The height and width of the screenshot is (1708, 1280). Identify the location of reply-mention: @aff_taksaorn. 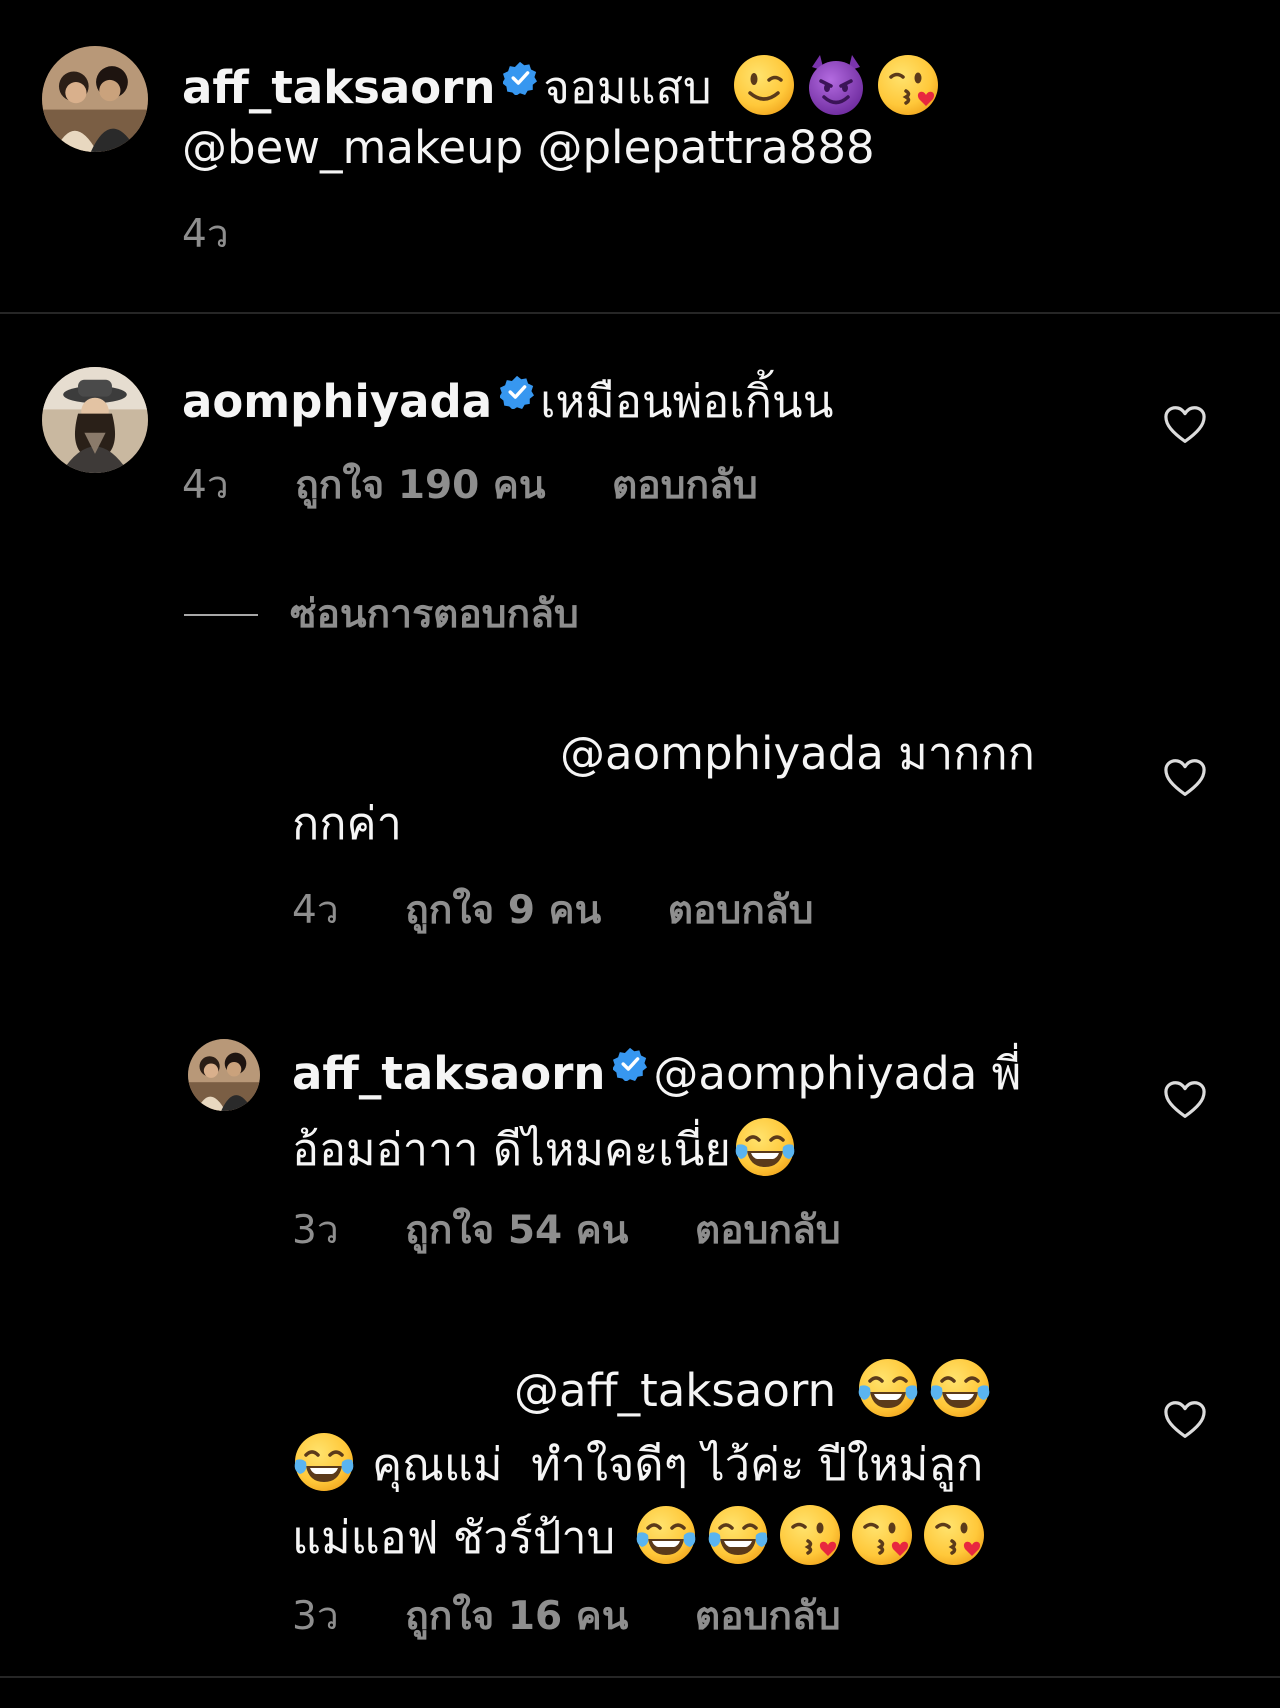
(675, 1390).